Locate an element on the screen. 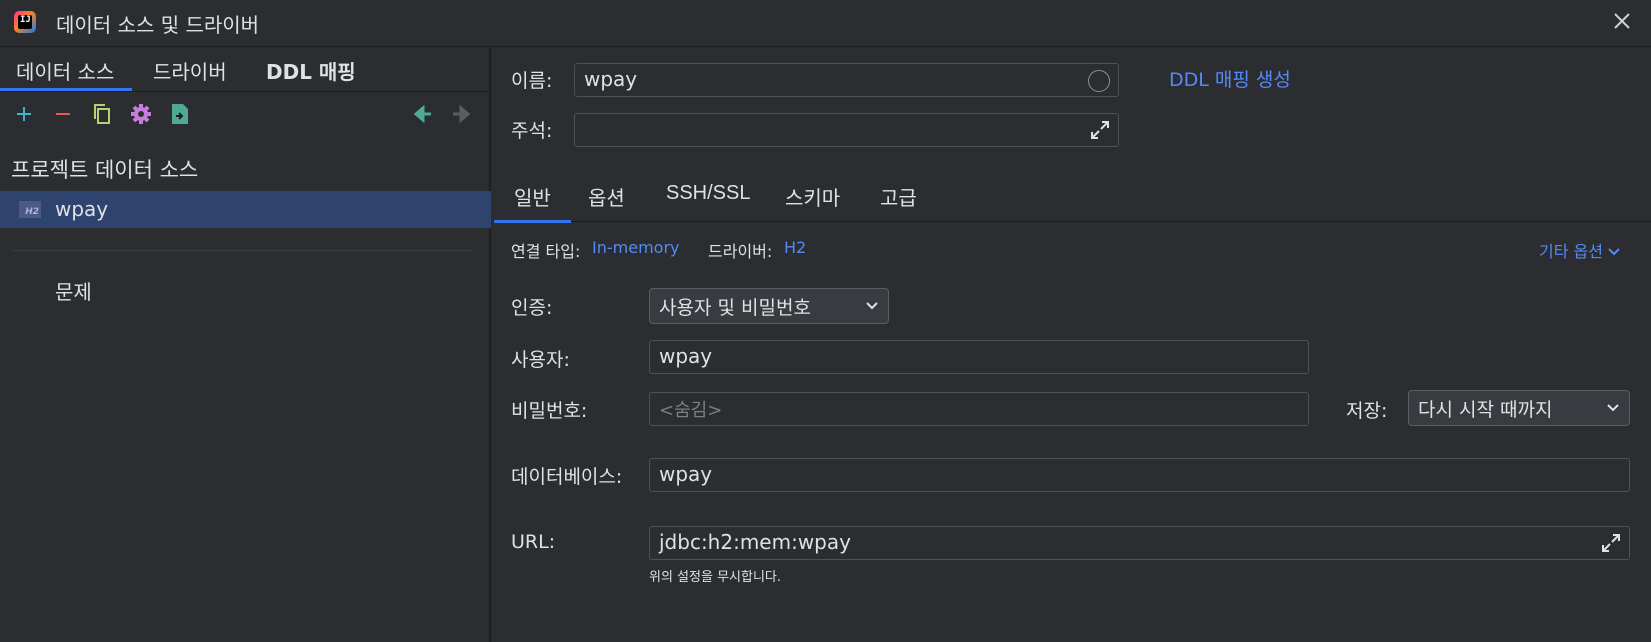 This screenshot has height=642, width=1651. back-arrow-icon is located at coordinates (422, 114).